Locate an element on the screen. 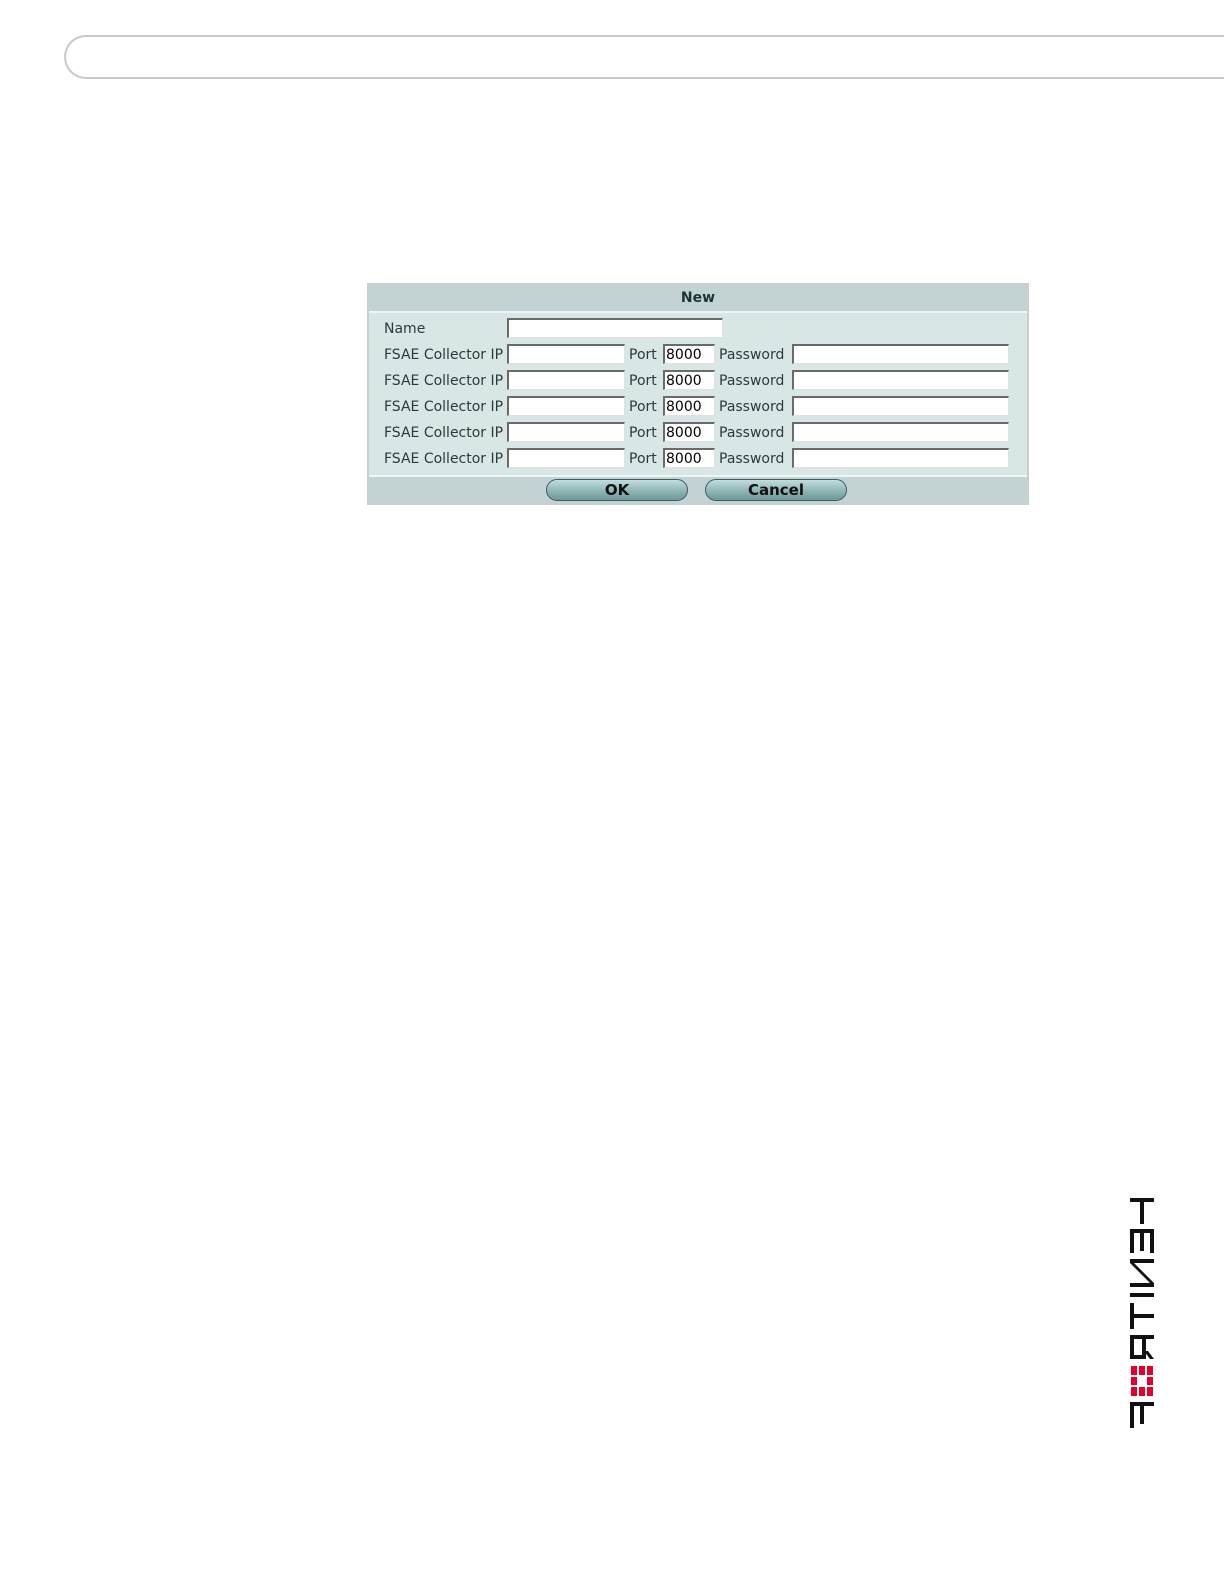  page-header-bar is located at coordinates (644, 57).